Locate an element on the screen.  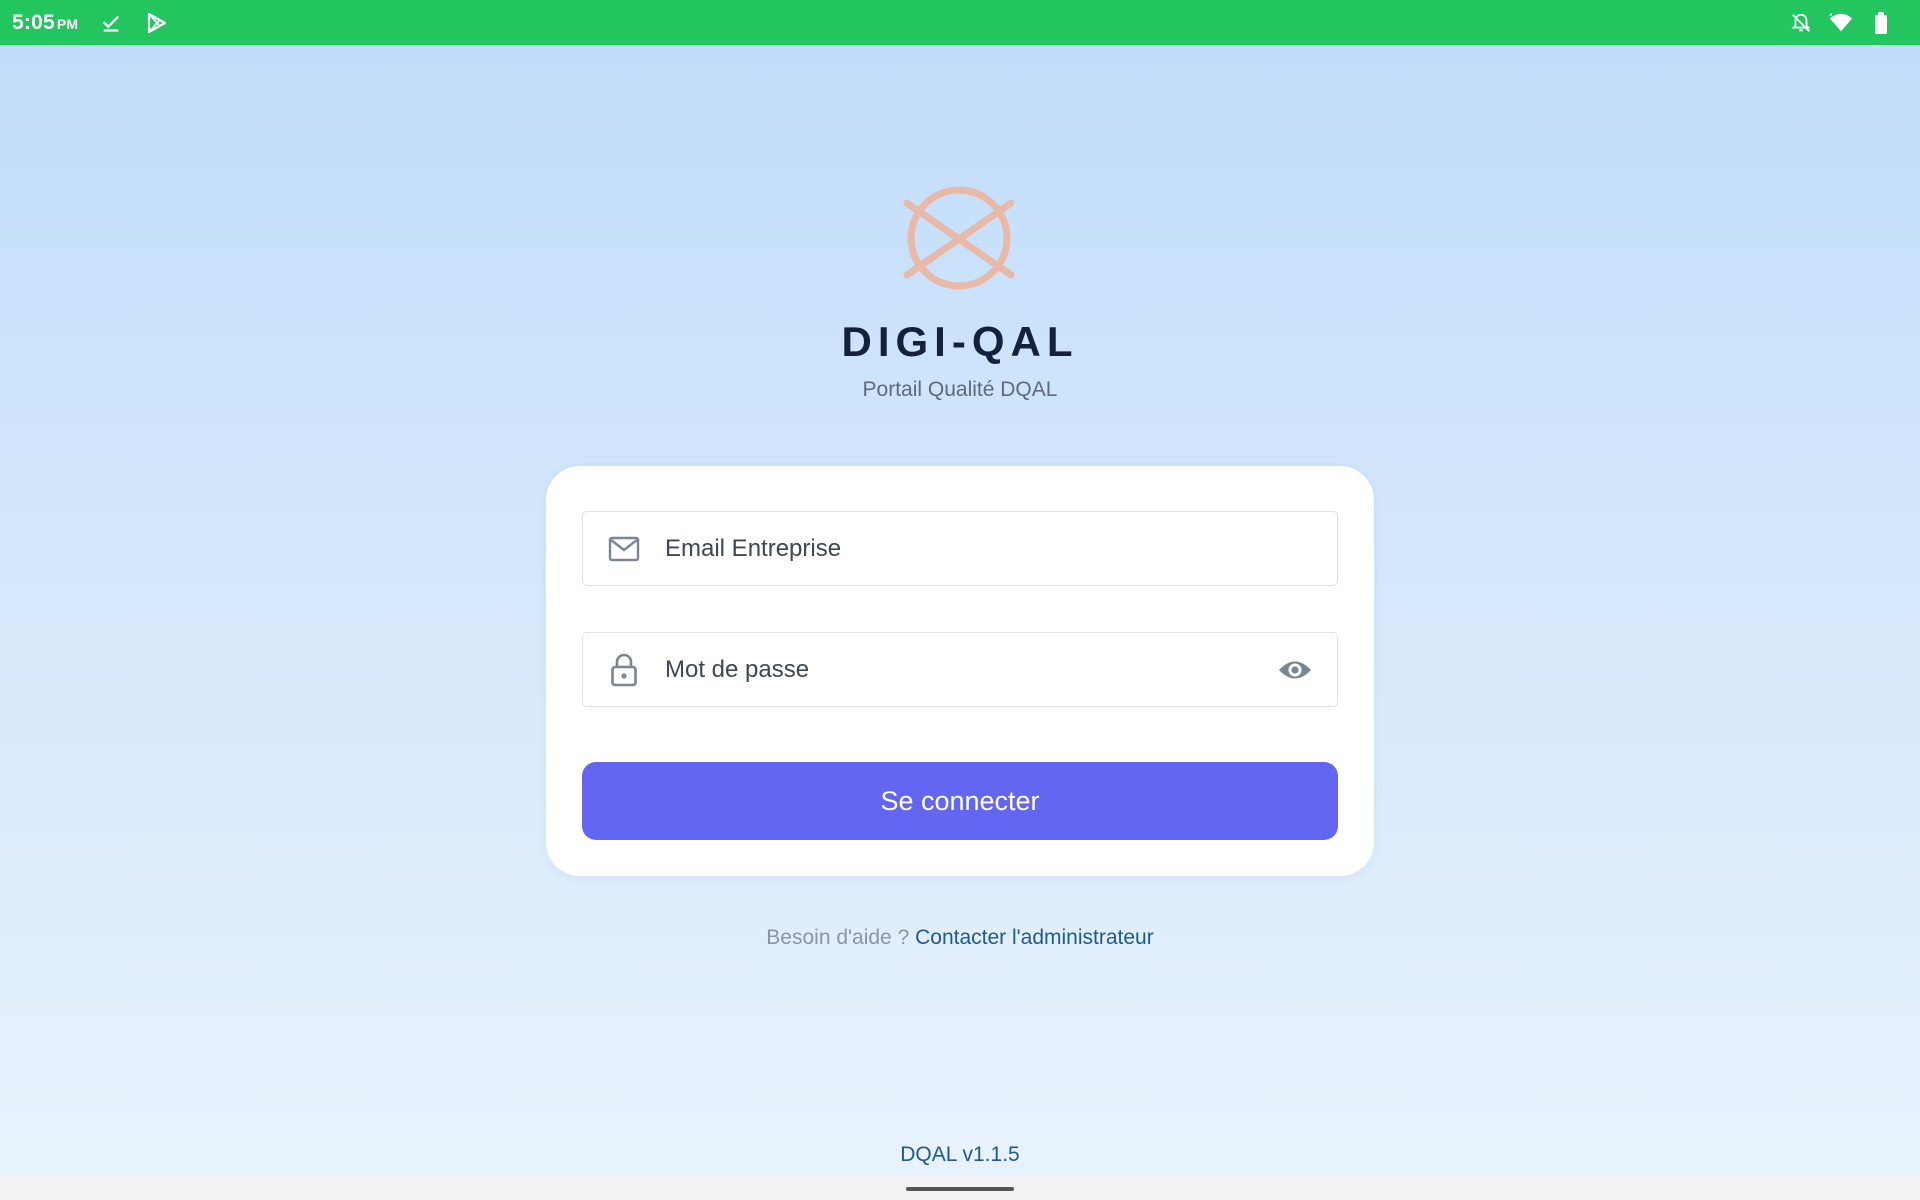
login-button: Se connecter is located at coordinates (960, 801).